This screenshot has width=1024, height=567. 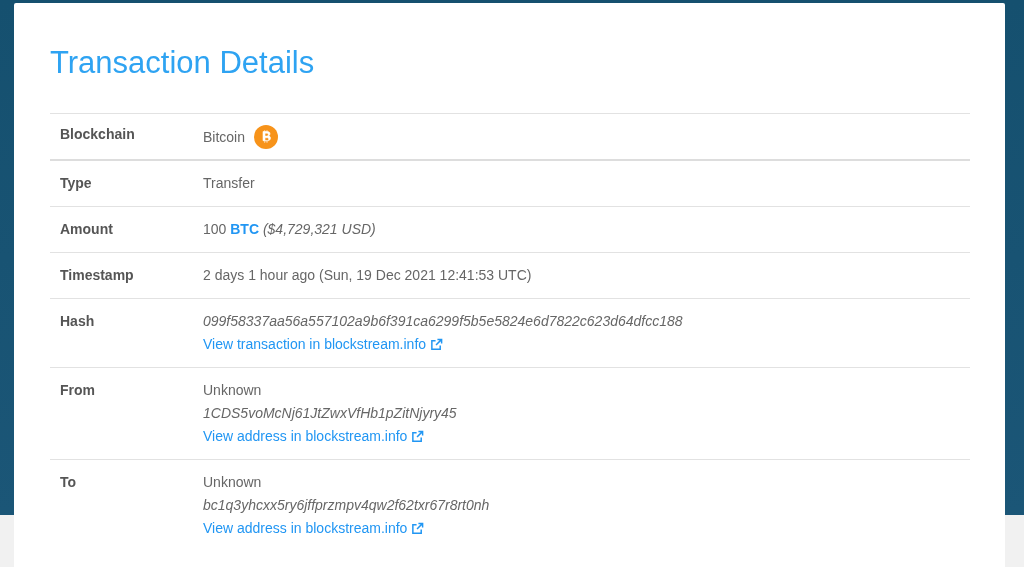 What do you see at coordinates (323, 344) in the screenshot?
I see `external-link: View transaction in blockstream.info` at bounding box center [323, 344].